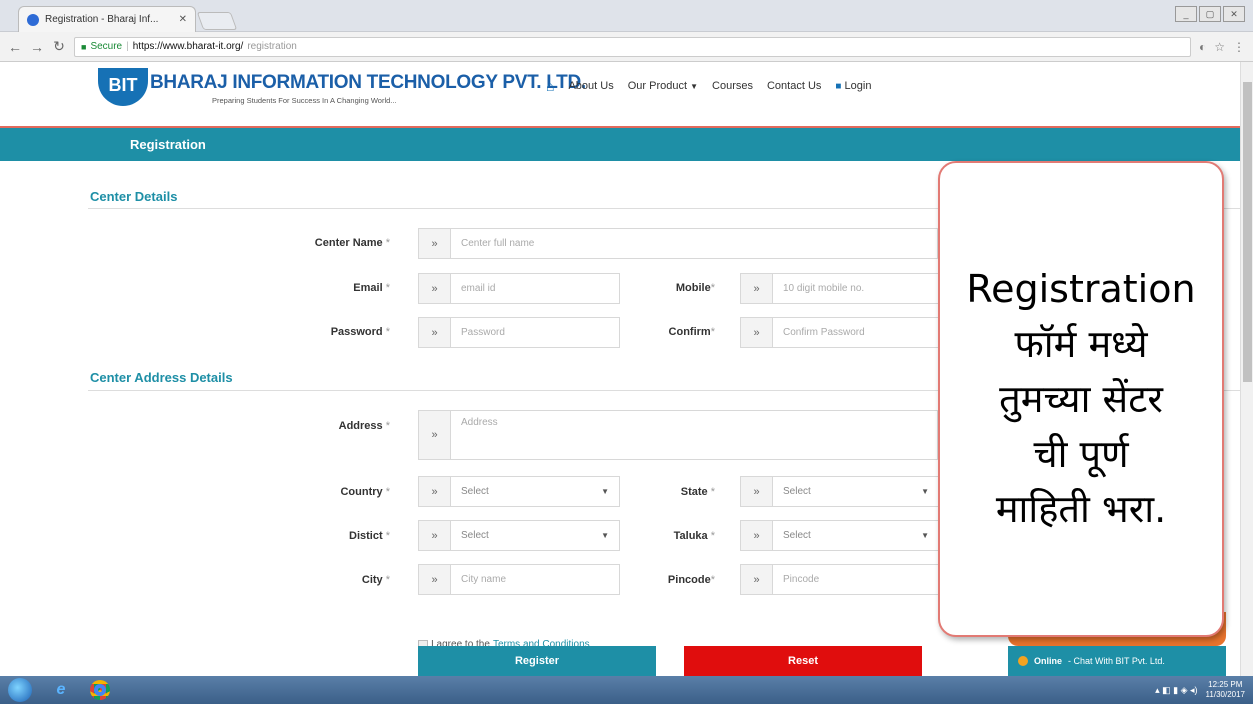  Describe the element at coordinates (689, 332) in the screenshot. I see `confirm-label-text: Confirm` at that location.